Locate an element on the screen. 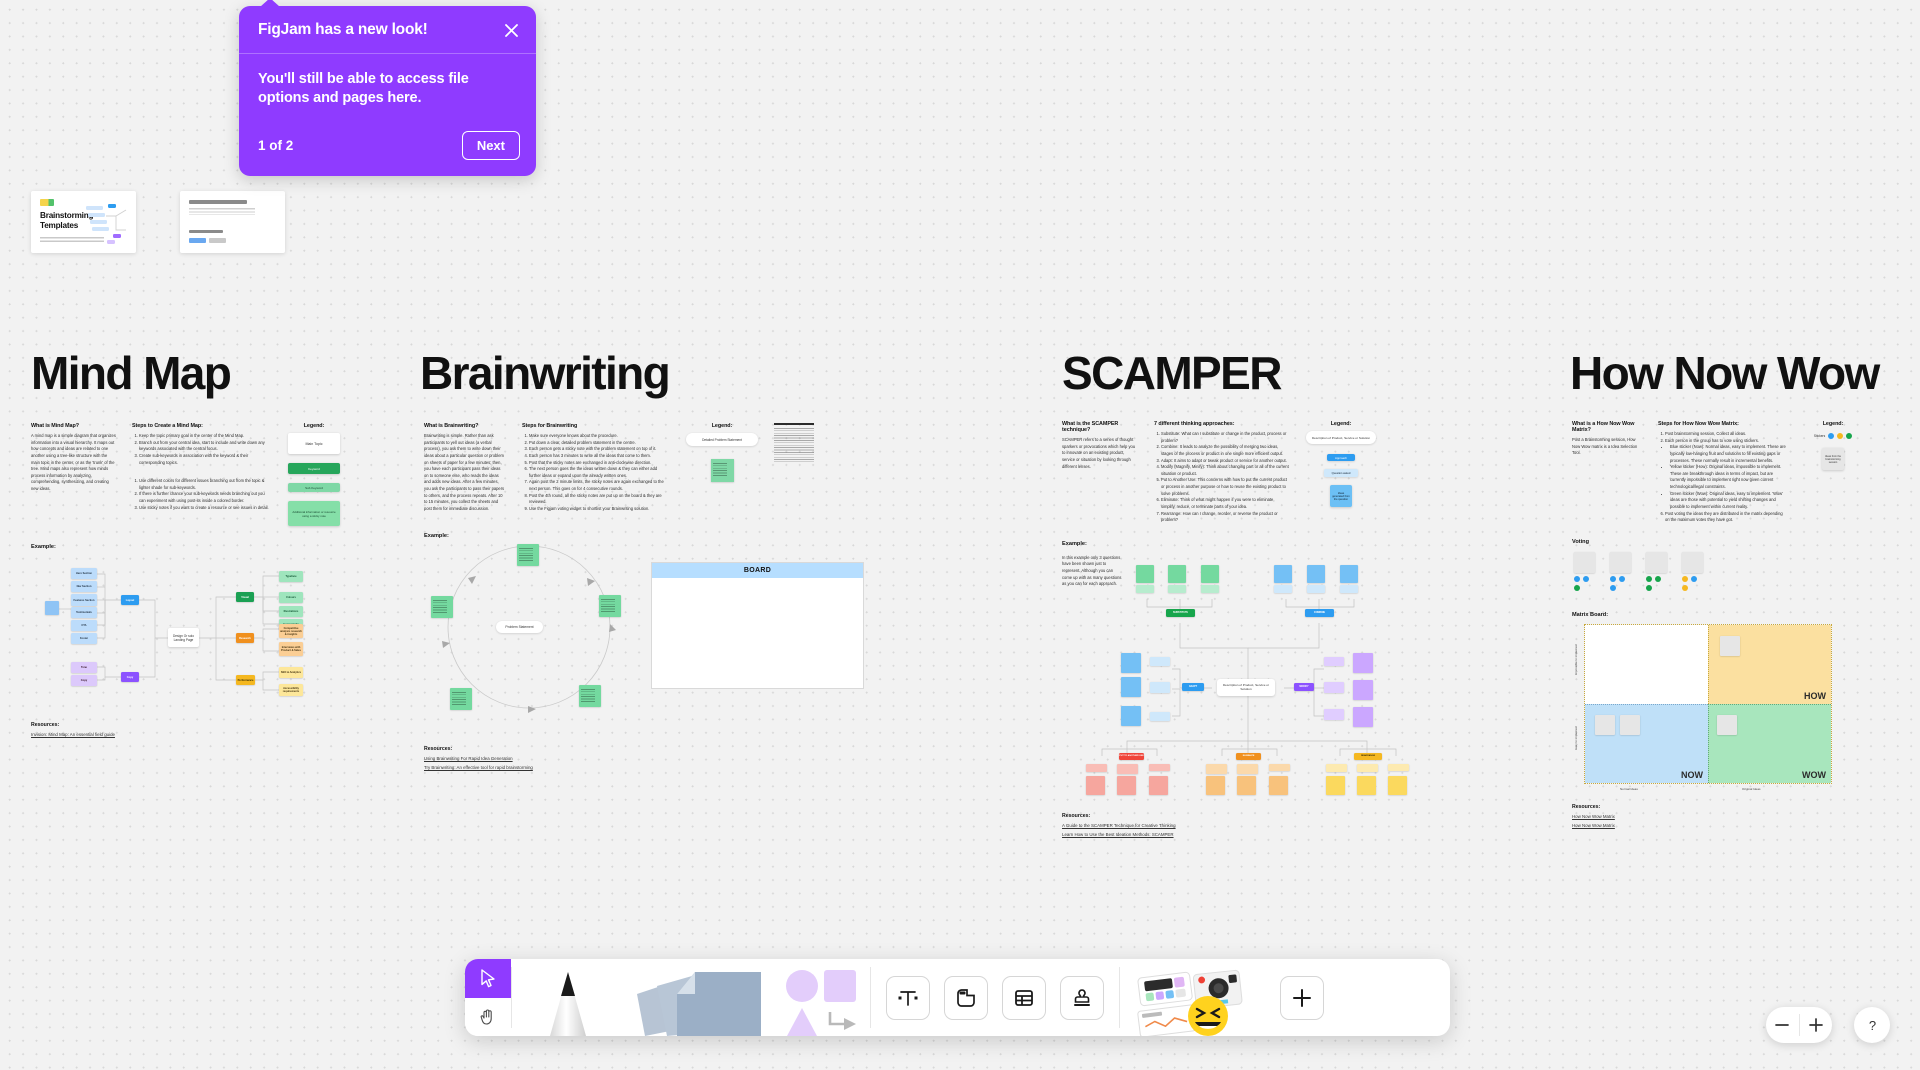 The height and width of the screenshot is (1070, 1920). voting-area is located at coordinates (1732, 574).